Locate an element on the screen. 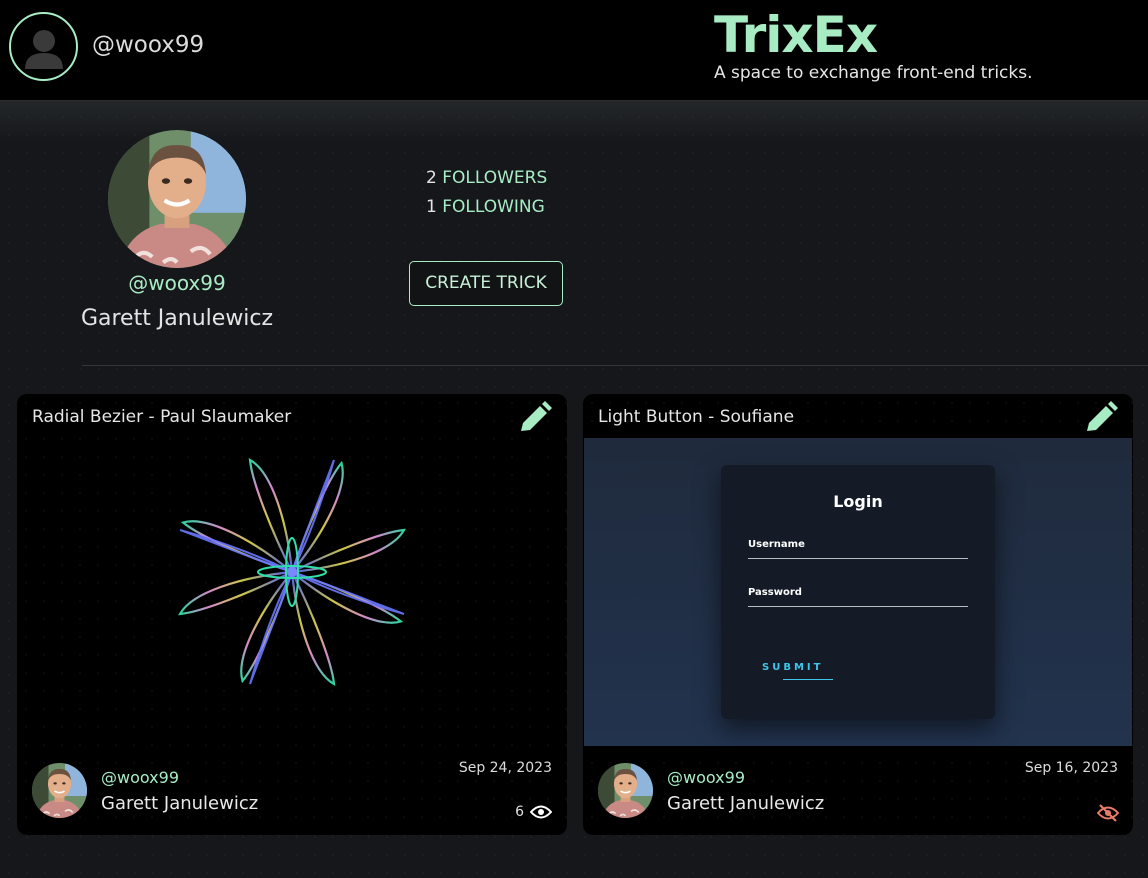 This screenshot has height=878, width=1148. password-field-line is located at coordinates (858, 606).